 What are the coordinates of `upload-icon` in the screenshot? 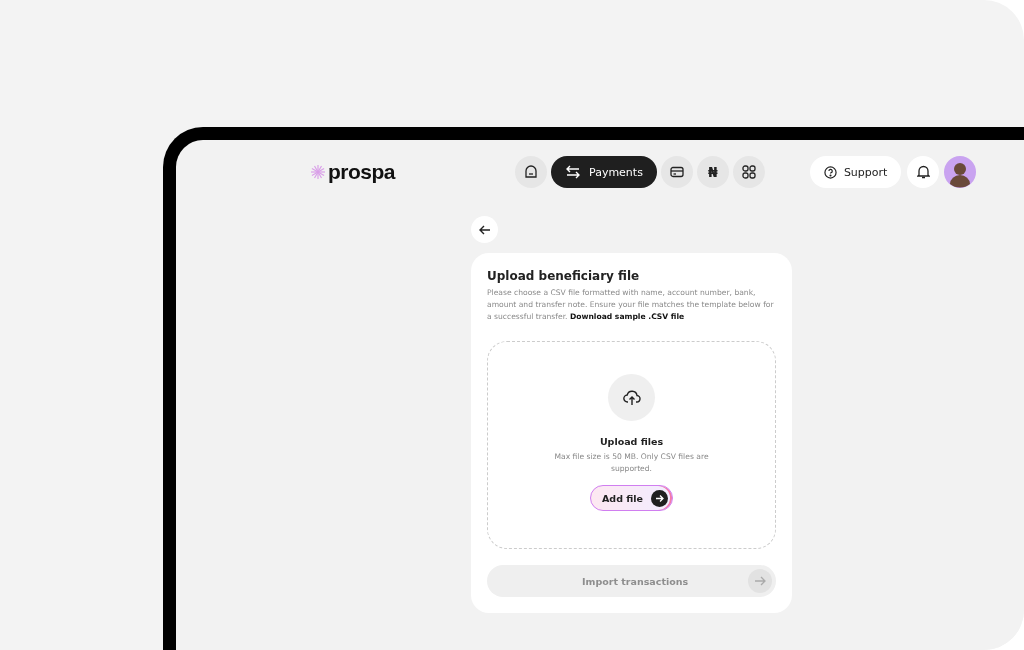 It's located at (631, 397).